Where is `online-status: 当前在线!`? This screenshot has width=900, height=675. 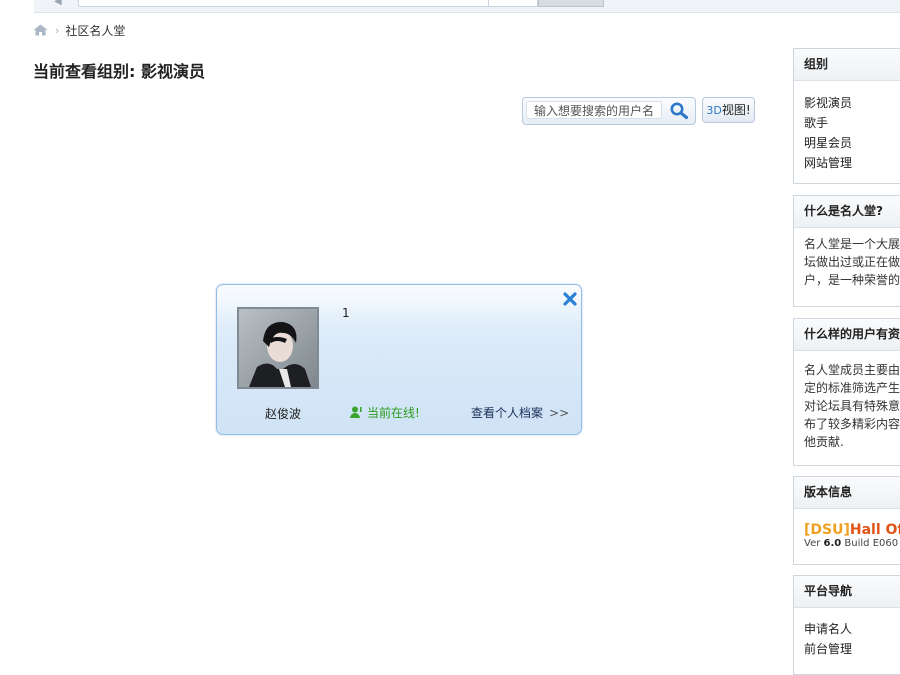 online-status: 当前在线! is located at coordinates (385, 412).